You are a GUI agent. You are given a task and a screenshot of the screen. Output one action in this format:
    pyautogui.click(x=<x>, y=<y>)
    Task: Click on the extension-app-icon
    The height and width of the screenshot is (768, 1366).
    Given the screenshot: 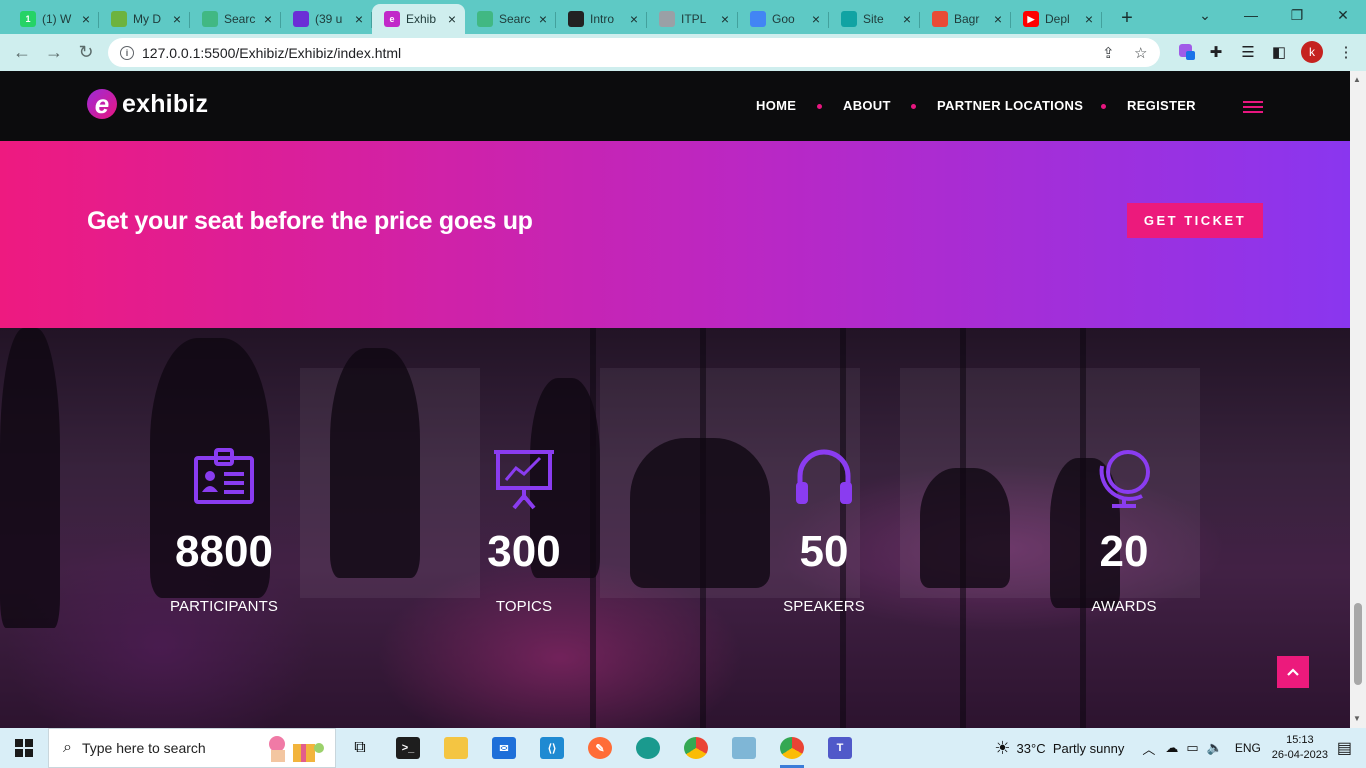 What is the action you would take?
    pyautogui.click(x=1187, y=52)
    